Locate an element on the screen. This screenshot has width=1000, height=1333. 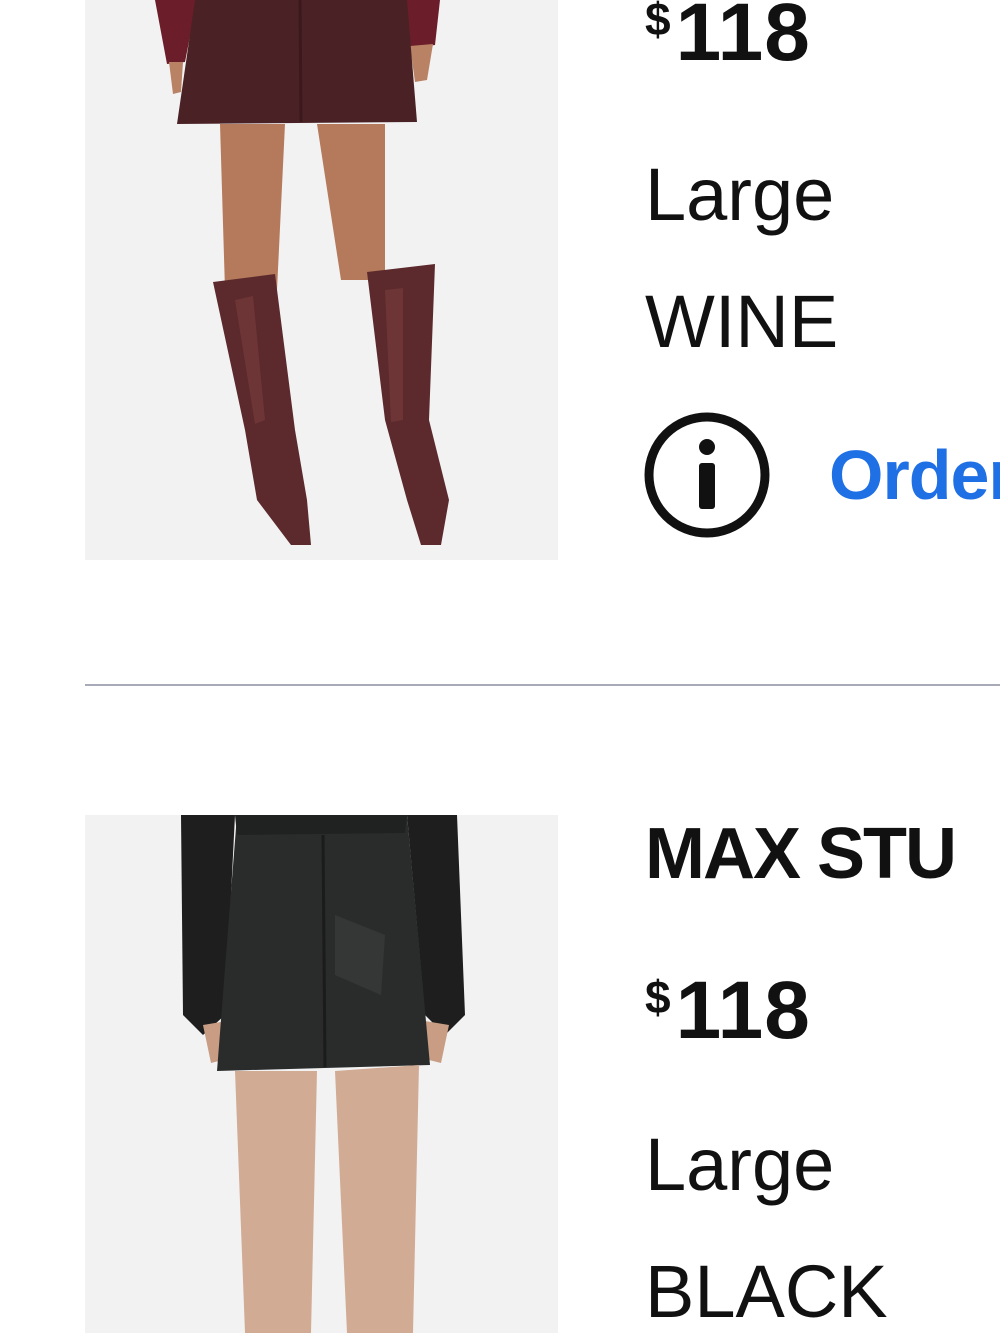
item-price: $118 is located at coordinates (728, 1010).